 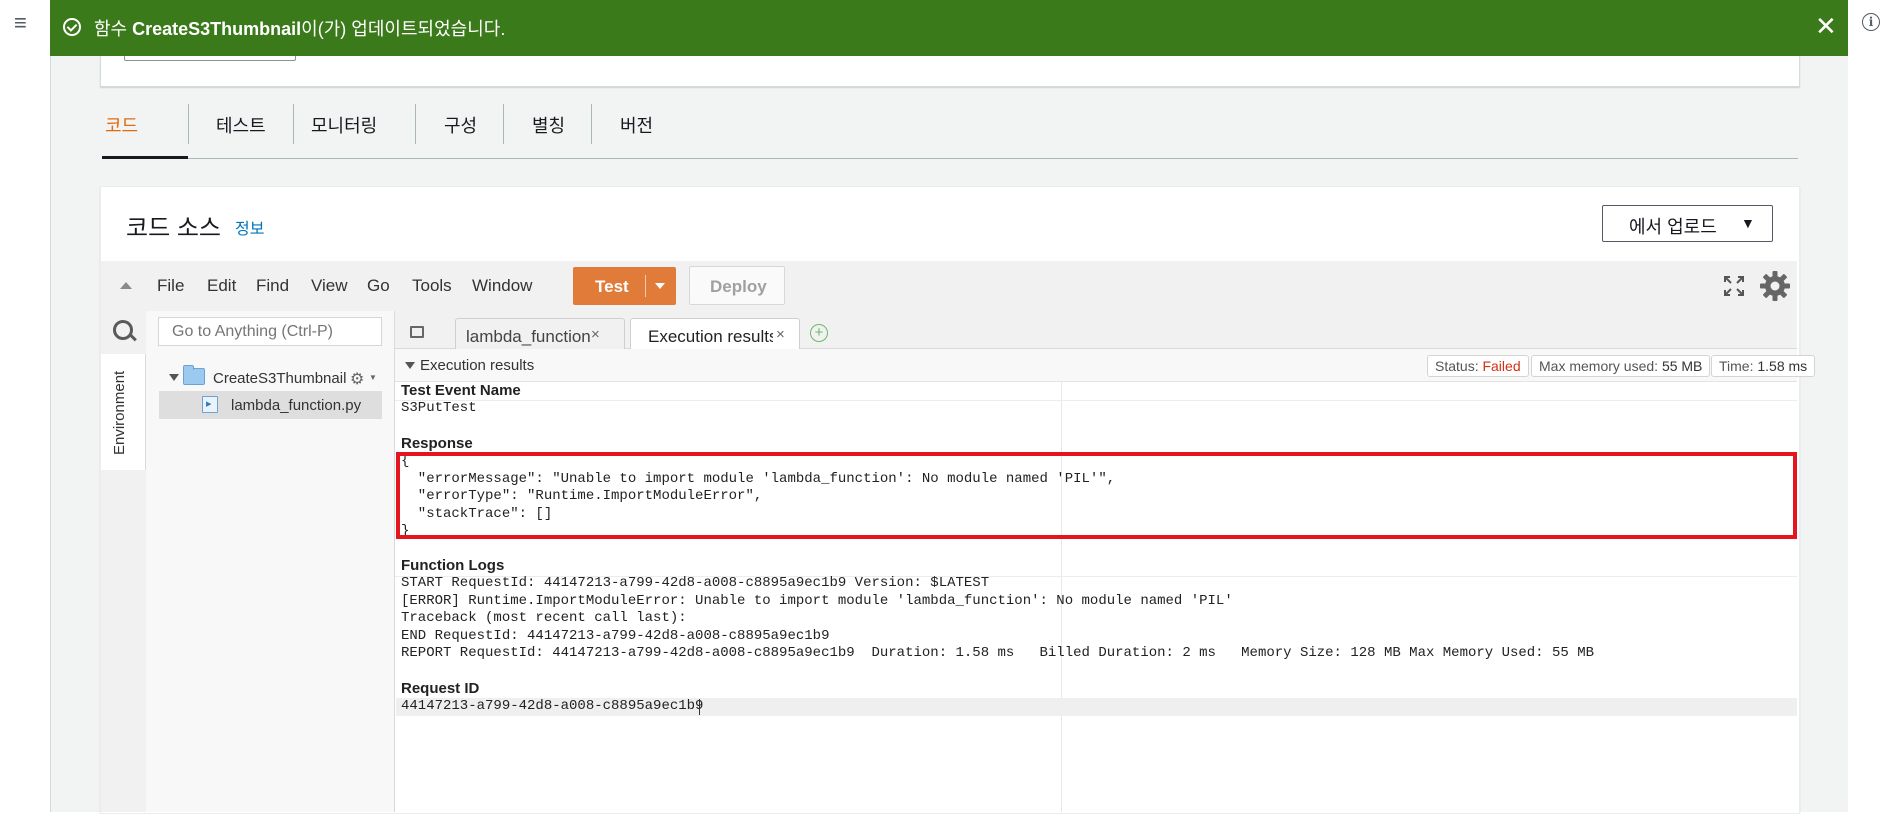 What do you see at coordinates (949, 286) in the screenshot?
I see `ide-menu-bar` at bounding box center [949, 286].